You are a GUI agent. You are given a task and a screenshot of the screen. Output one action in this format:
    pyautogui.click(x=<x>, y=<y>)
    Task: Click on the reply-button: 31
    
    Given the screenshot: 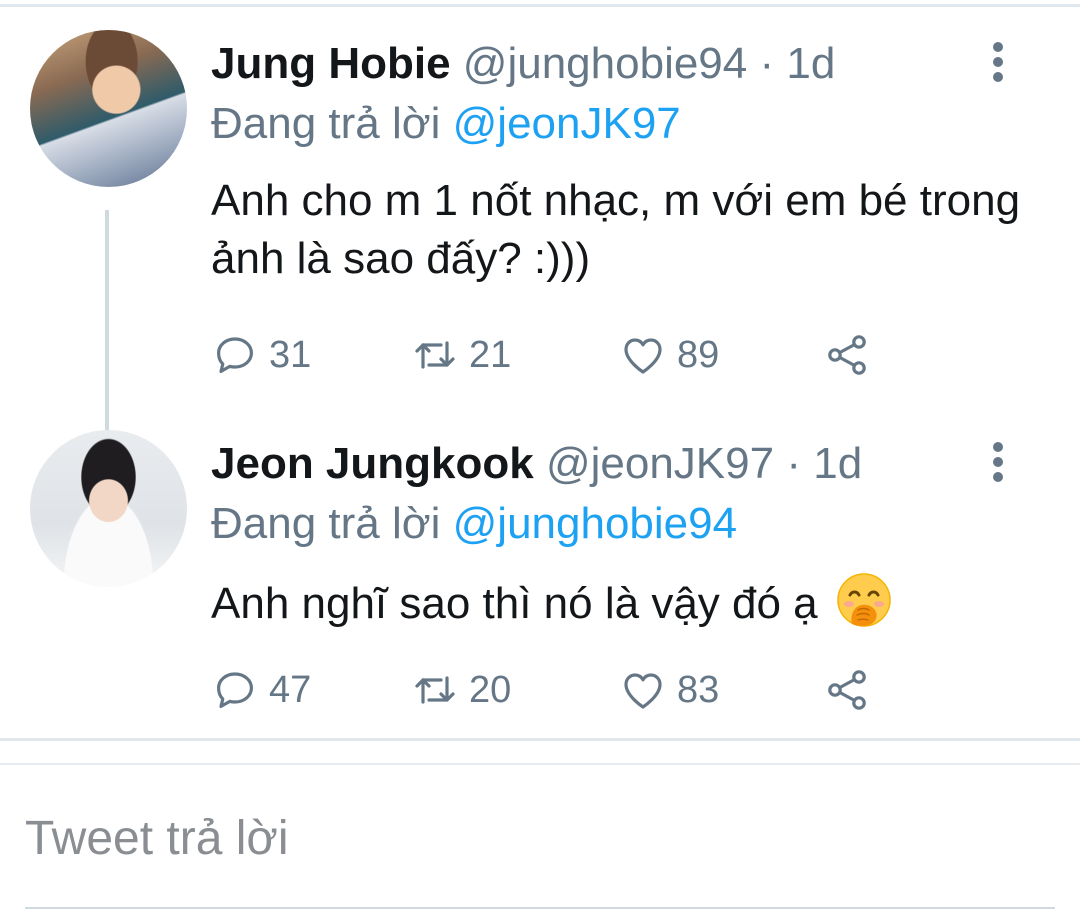 What is the action you would take?
    pyautogui.click(x=261, y=355)
    